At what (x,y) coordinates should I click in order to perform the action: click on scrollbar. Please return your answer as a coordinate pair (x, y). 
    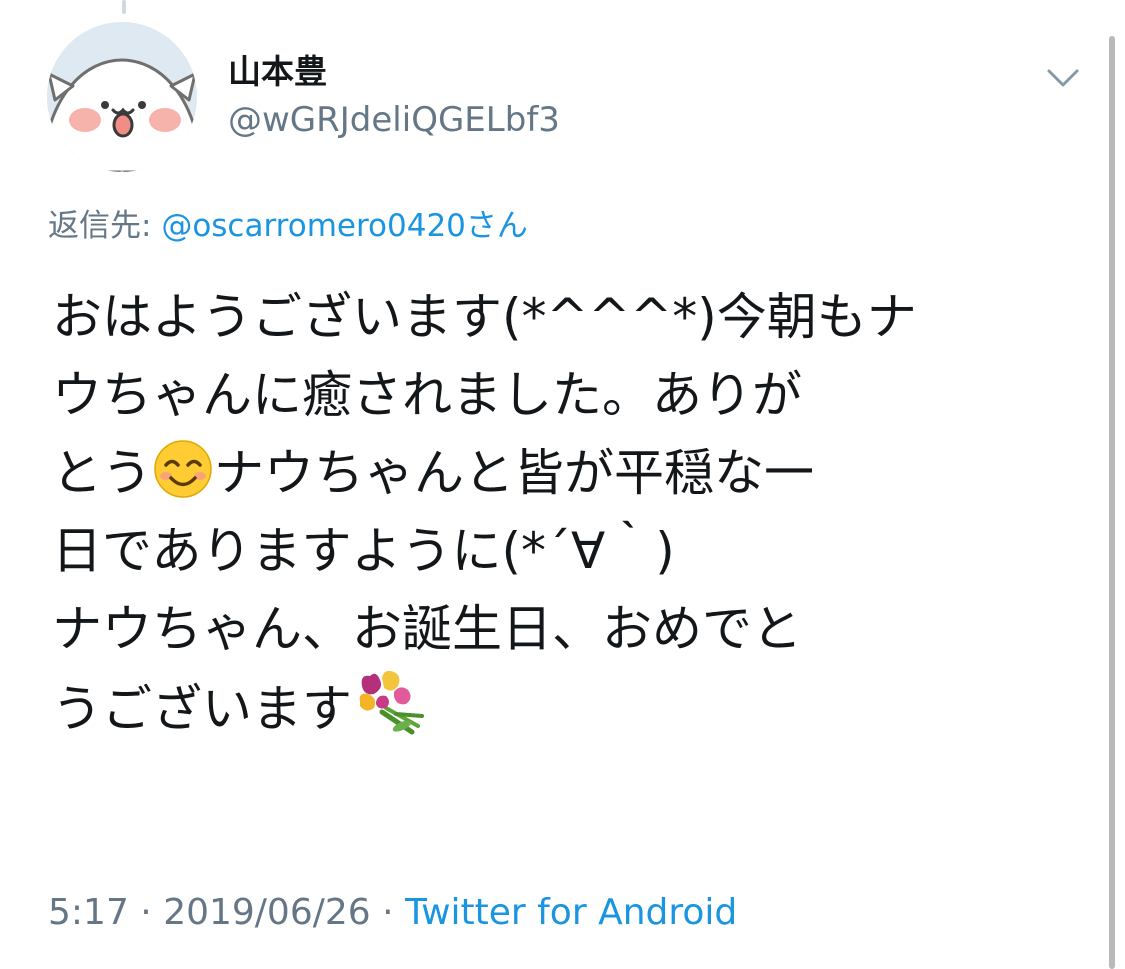
    Looking at the image, I should click on (1112, 502).